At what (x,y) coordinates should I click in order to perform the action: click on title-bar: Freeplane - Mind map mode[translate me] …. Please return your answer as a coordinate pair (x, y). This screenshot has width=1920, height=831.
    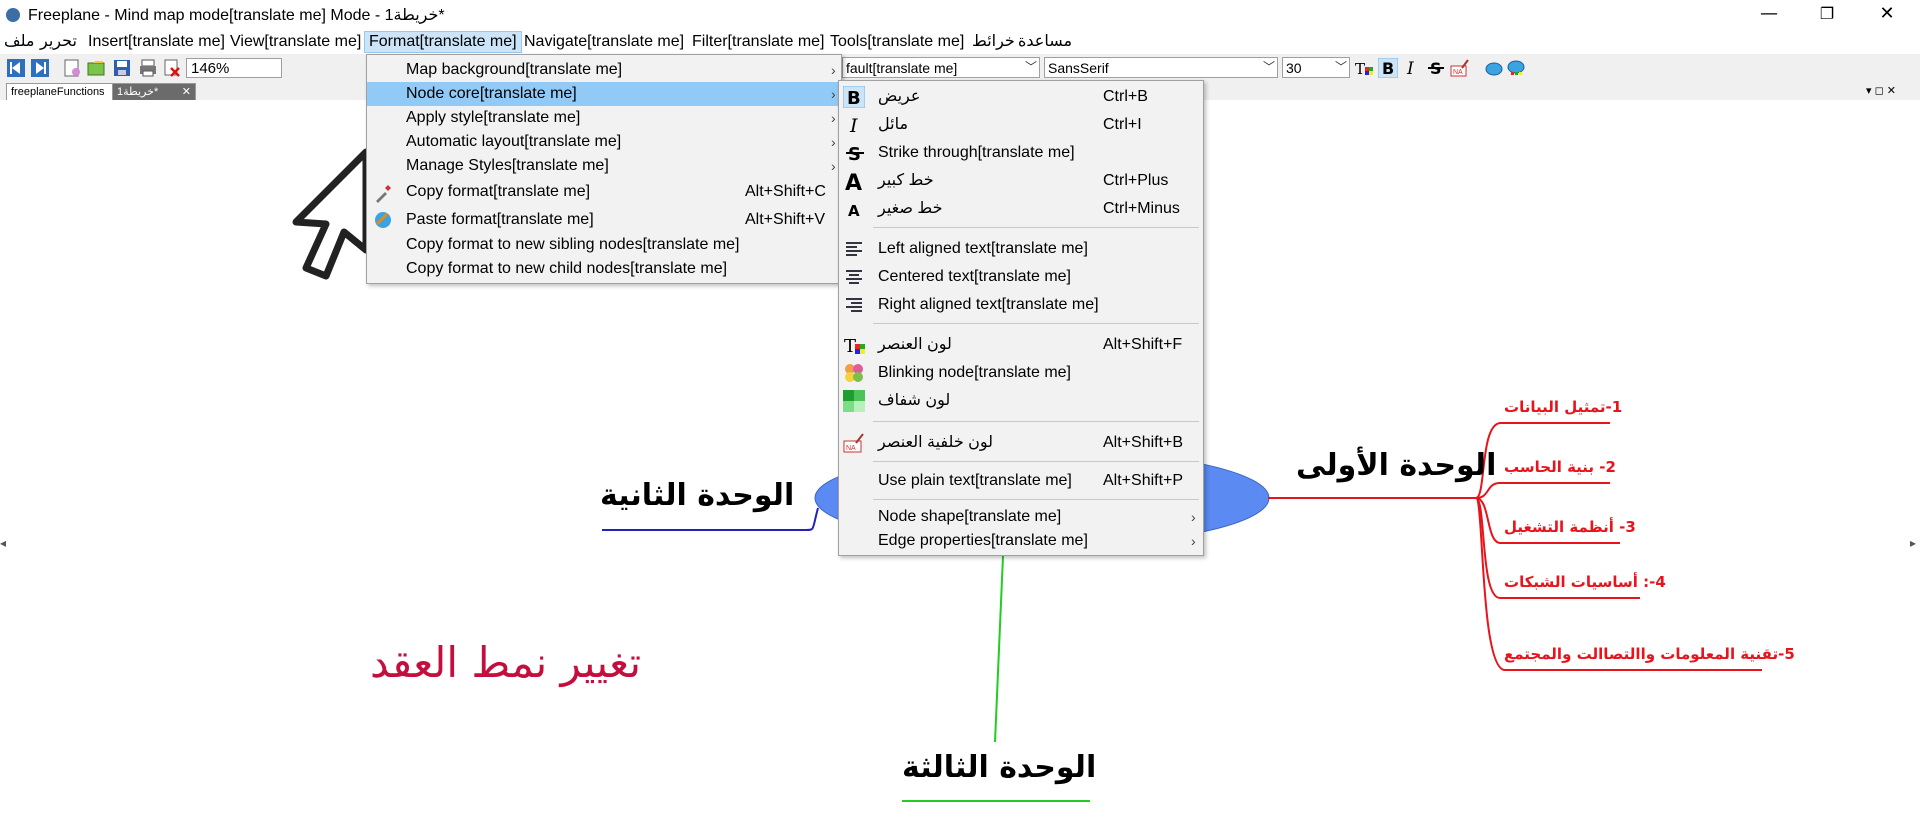
    Looking at the image, I should click on (960, 15).